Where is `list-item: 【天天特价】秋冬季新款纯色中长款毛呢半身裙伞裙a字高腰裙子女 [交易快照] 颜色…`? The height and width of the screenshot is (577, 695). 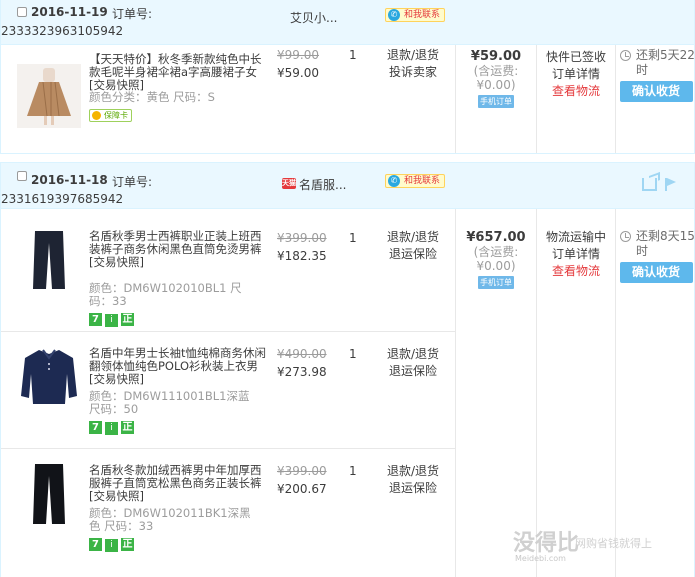 list-item: 【天天特价】秋冬季新款纯色中长款毛呢半身裙伞裙a字高腰裙子女 [交易快照] 颜色… is located at coordinates (228, 99).